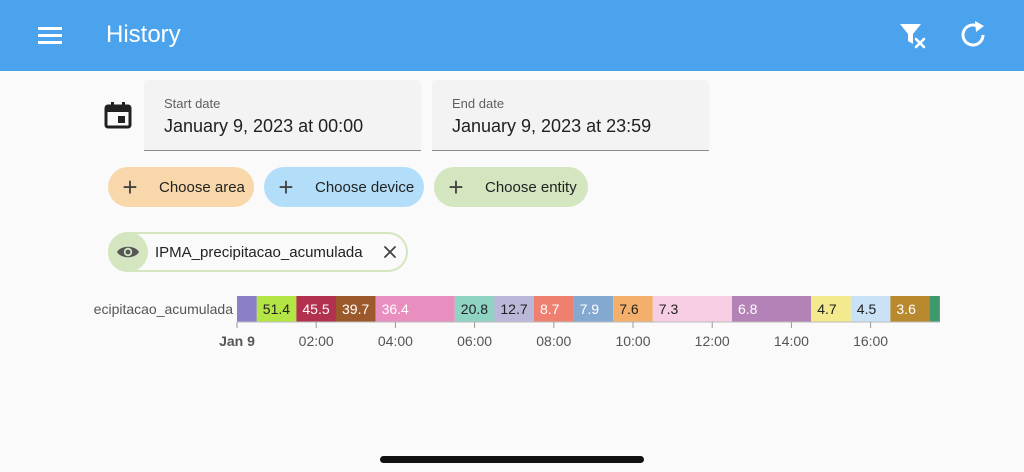 The image size is (1024, 472). What do you see at coordinates (867, 309) in the screenshot?
I see `timeline-segment-label: 4.5` at bounding box center [867, 309].